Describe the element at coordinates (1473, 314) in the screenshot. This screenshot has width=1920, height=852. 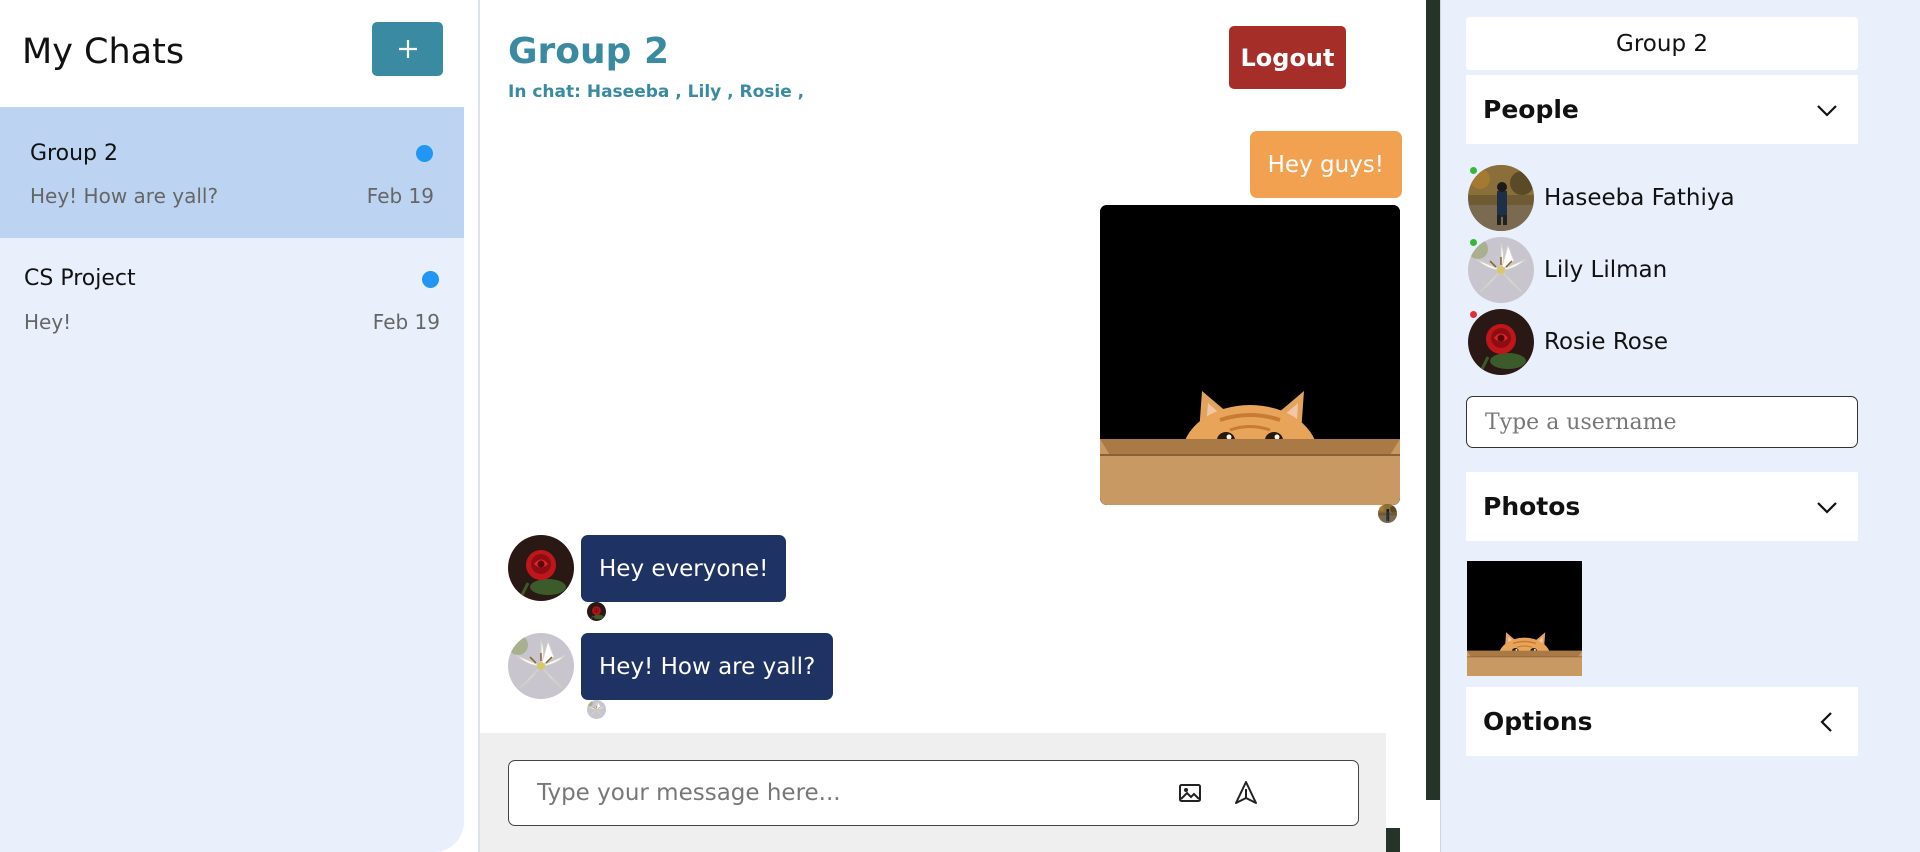
I see `offline-status-dot` at that location.